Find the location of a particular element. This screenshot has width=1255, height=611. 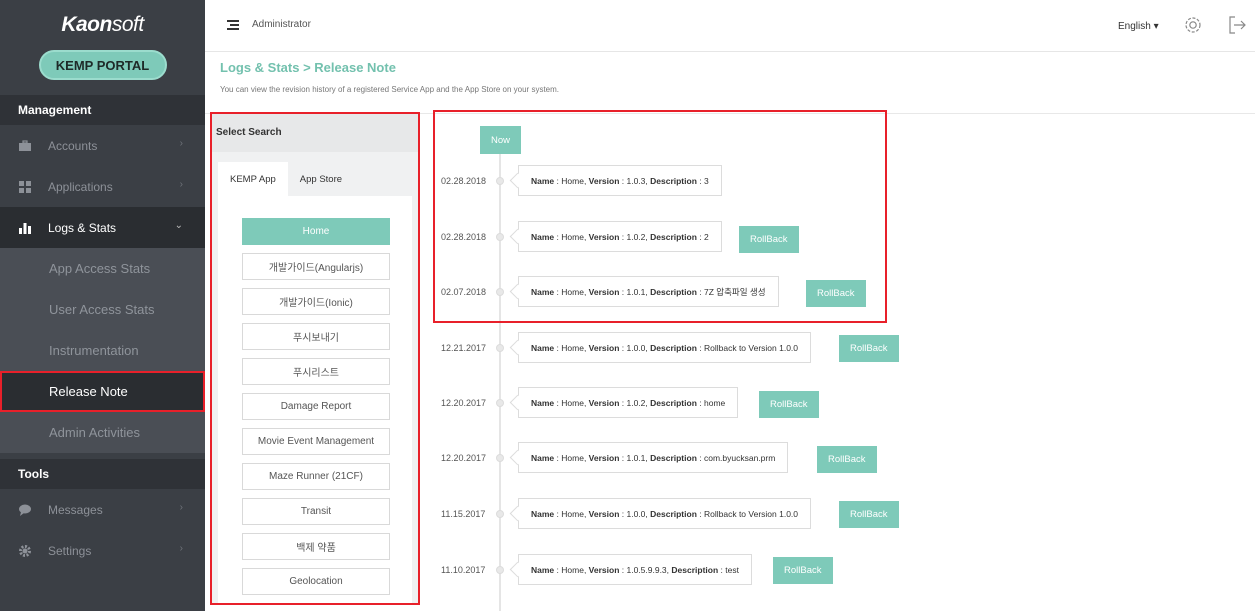

logout-icon is located at coordinates (1237, 25).